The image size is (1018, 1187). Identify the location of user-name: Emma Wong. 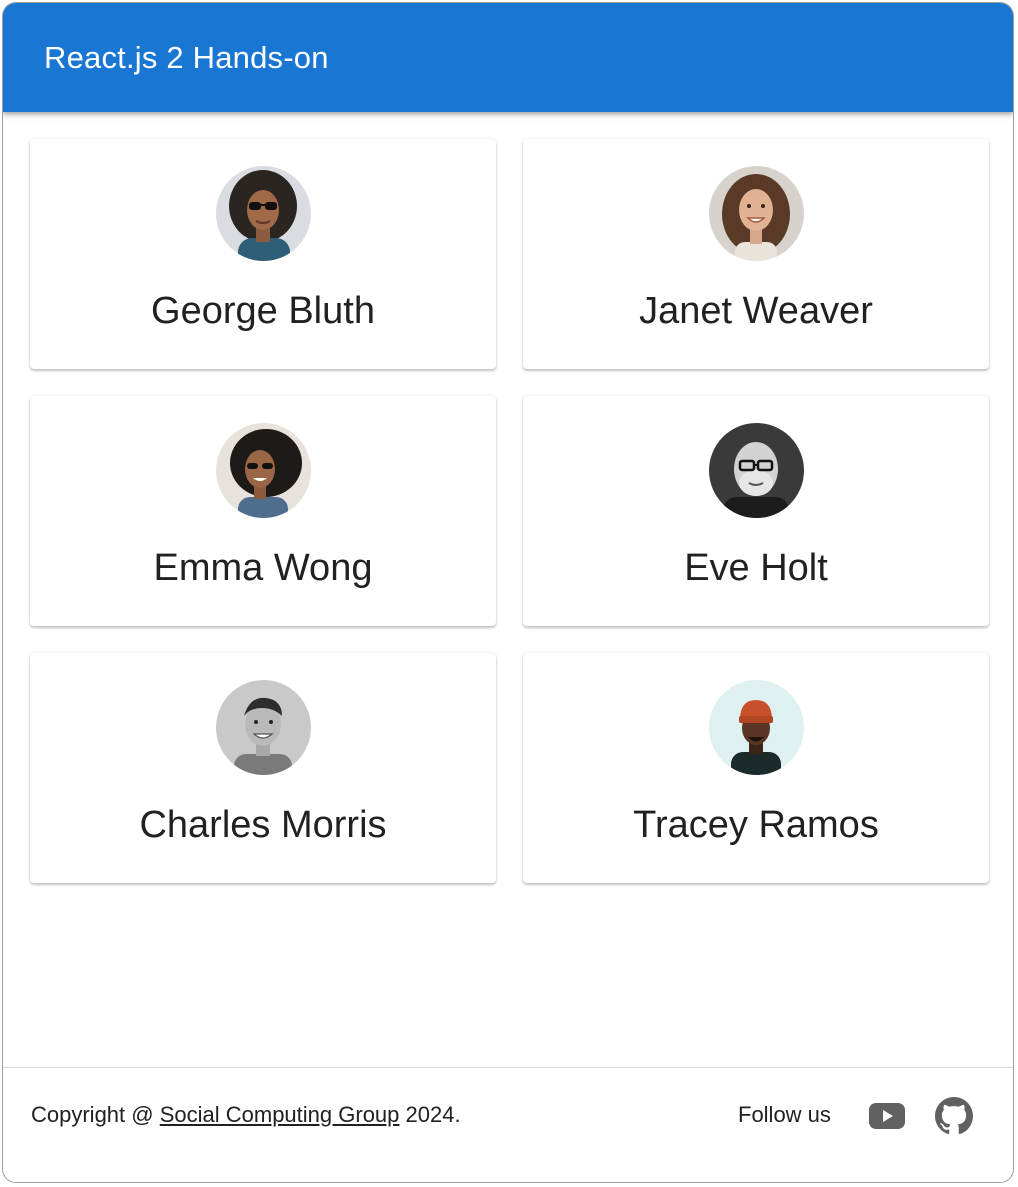
(263, 568).